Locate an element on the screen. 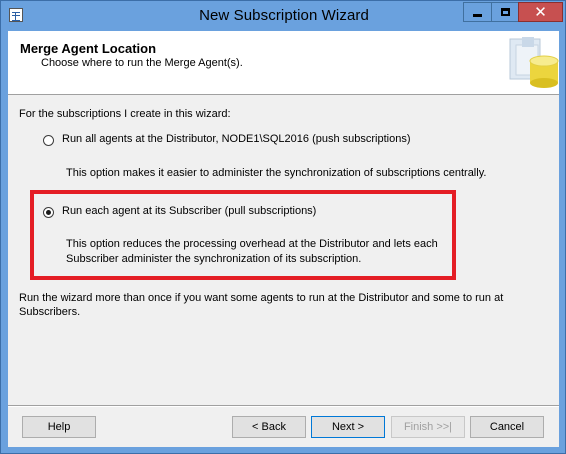 The height and width of the screenshot is (454, 566). maximize-icon is located at coordinates (505, 12).